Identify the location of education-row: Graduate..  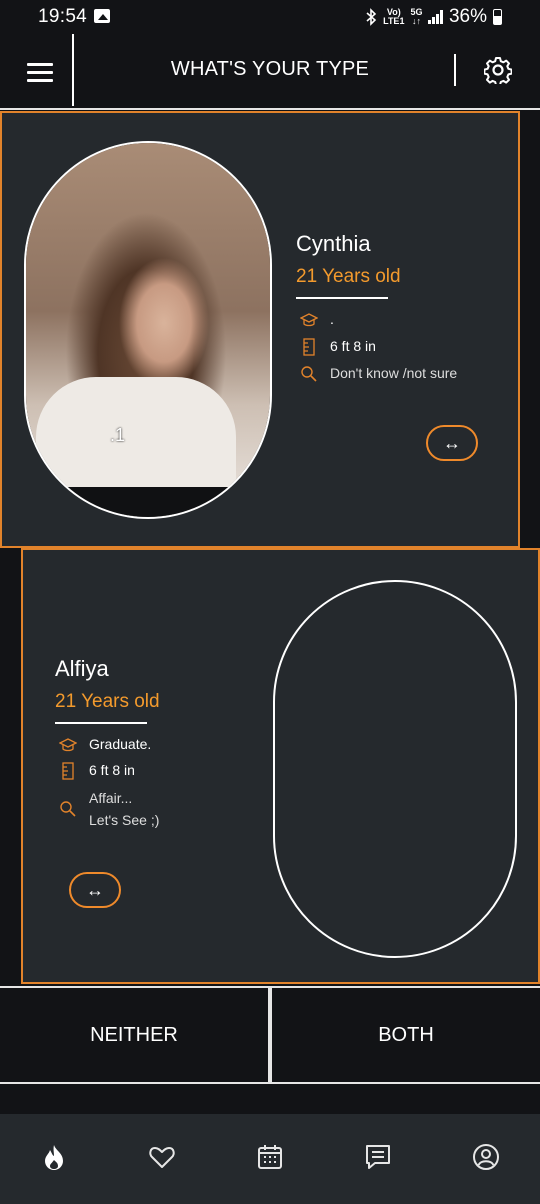
(105, 745).